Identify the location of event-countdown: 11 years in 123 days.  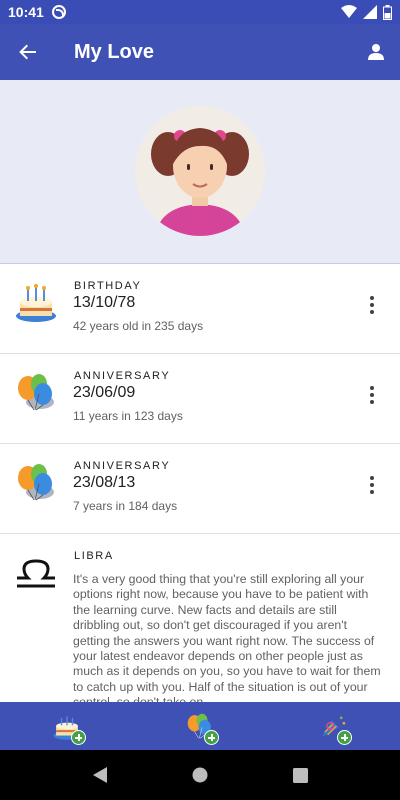
(128, 416).